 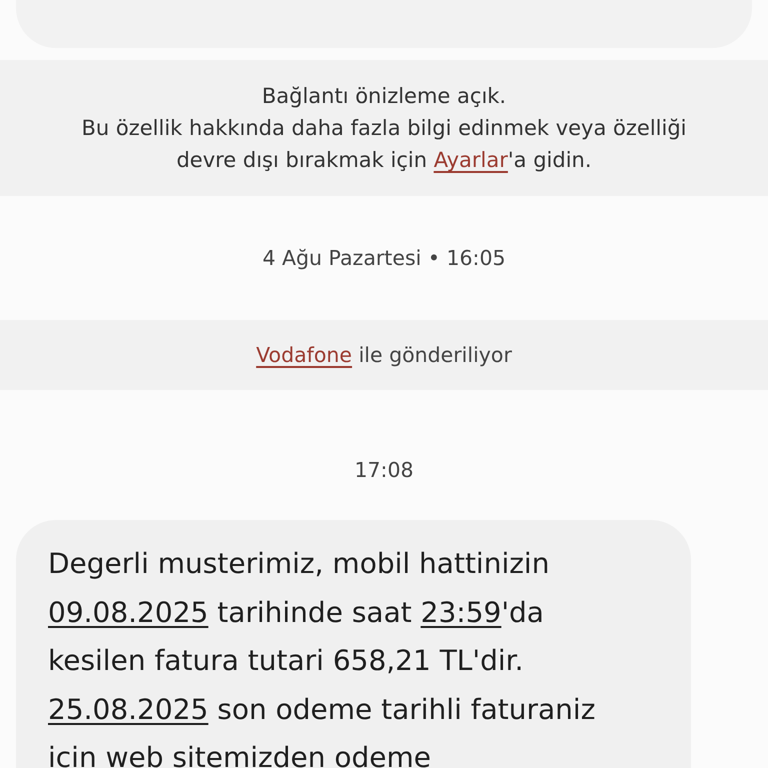 I want to click on link: Ayarlar, so click(x=471, y=160).